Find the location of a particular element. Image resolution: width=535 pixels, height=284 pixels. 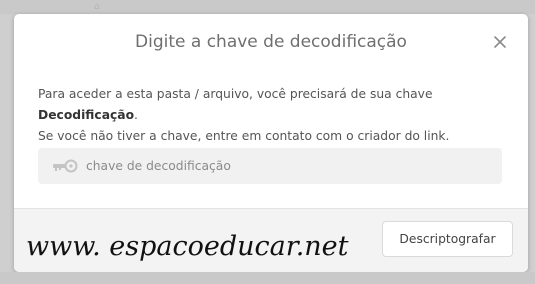

watermark-logo: www. espacoeducar.net is located at coordinates (187, 246).